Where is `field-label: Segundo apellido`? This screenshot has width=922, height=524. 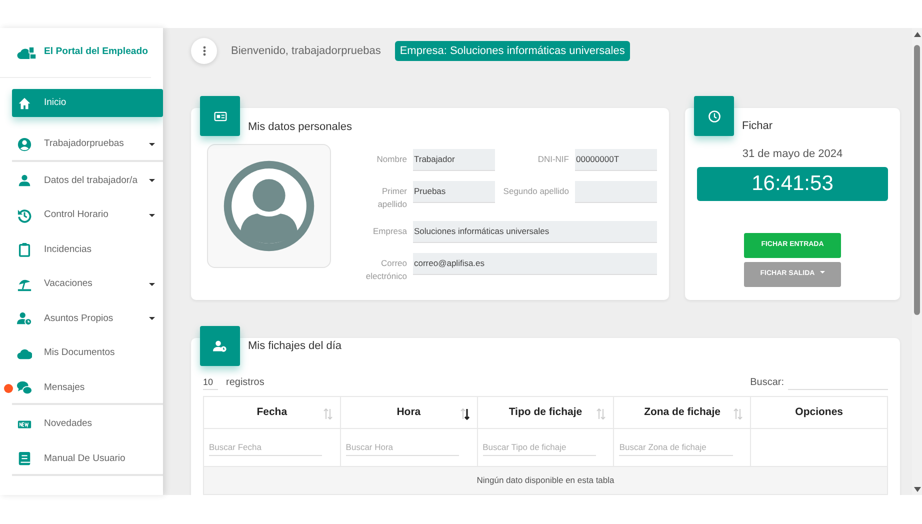
field-label: Segundo apellido is located at coordinates (535, 191).